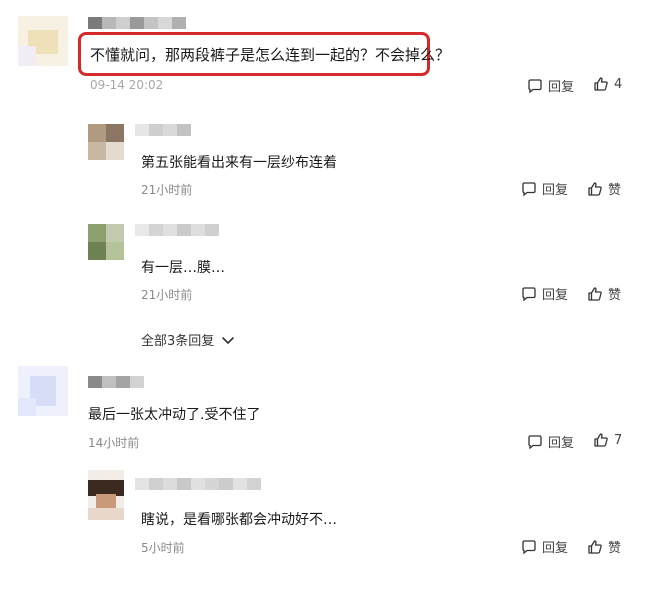 The width and height of the screenshot is (650, 590). Describe the element at coordinates (163, 548) in the screenshot. I see `reply-time: 5小时前` at that location.